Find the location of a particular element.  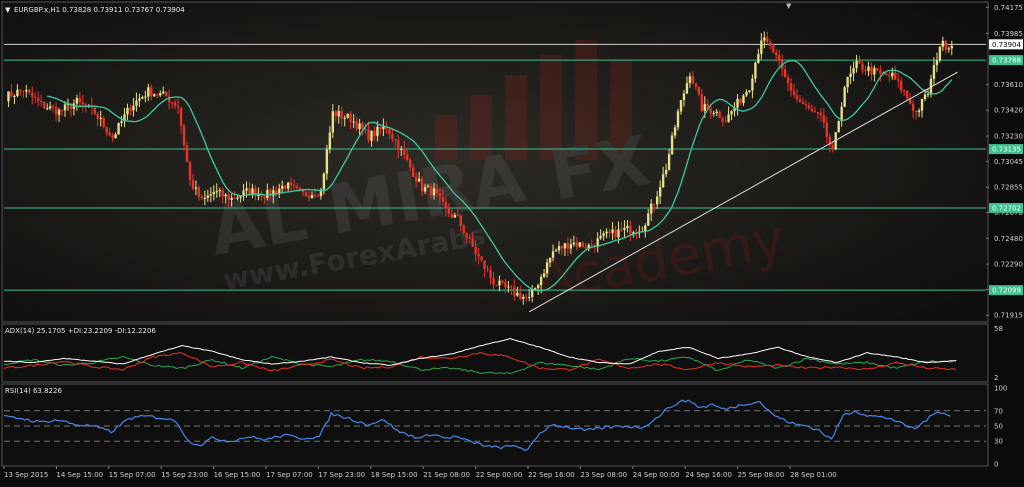

chevron-down-icon: ▼ is located at coordinates (8, 10).